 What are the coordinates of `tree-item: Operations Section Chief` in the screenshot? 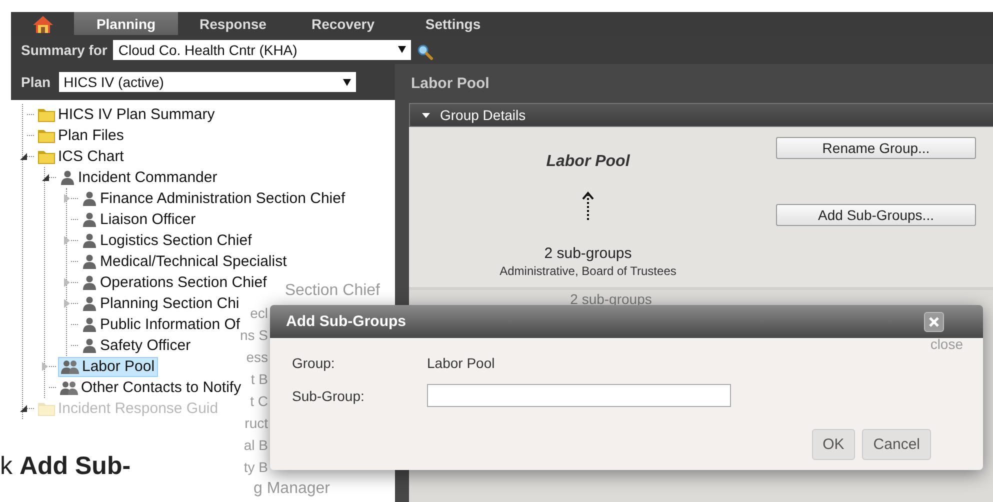 It's located at (174, 282).